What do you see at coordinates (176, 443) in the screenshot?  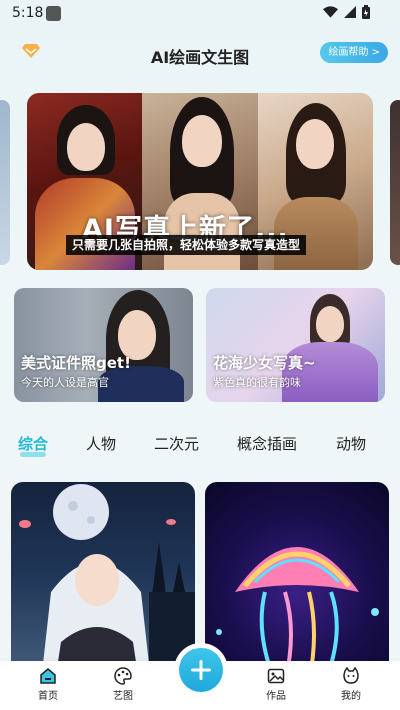 I see `tab-anime: 二次元` at bounding box center [176, 443].